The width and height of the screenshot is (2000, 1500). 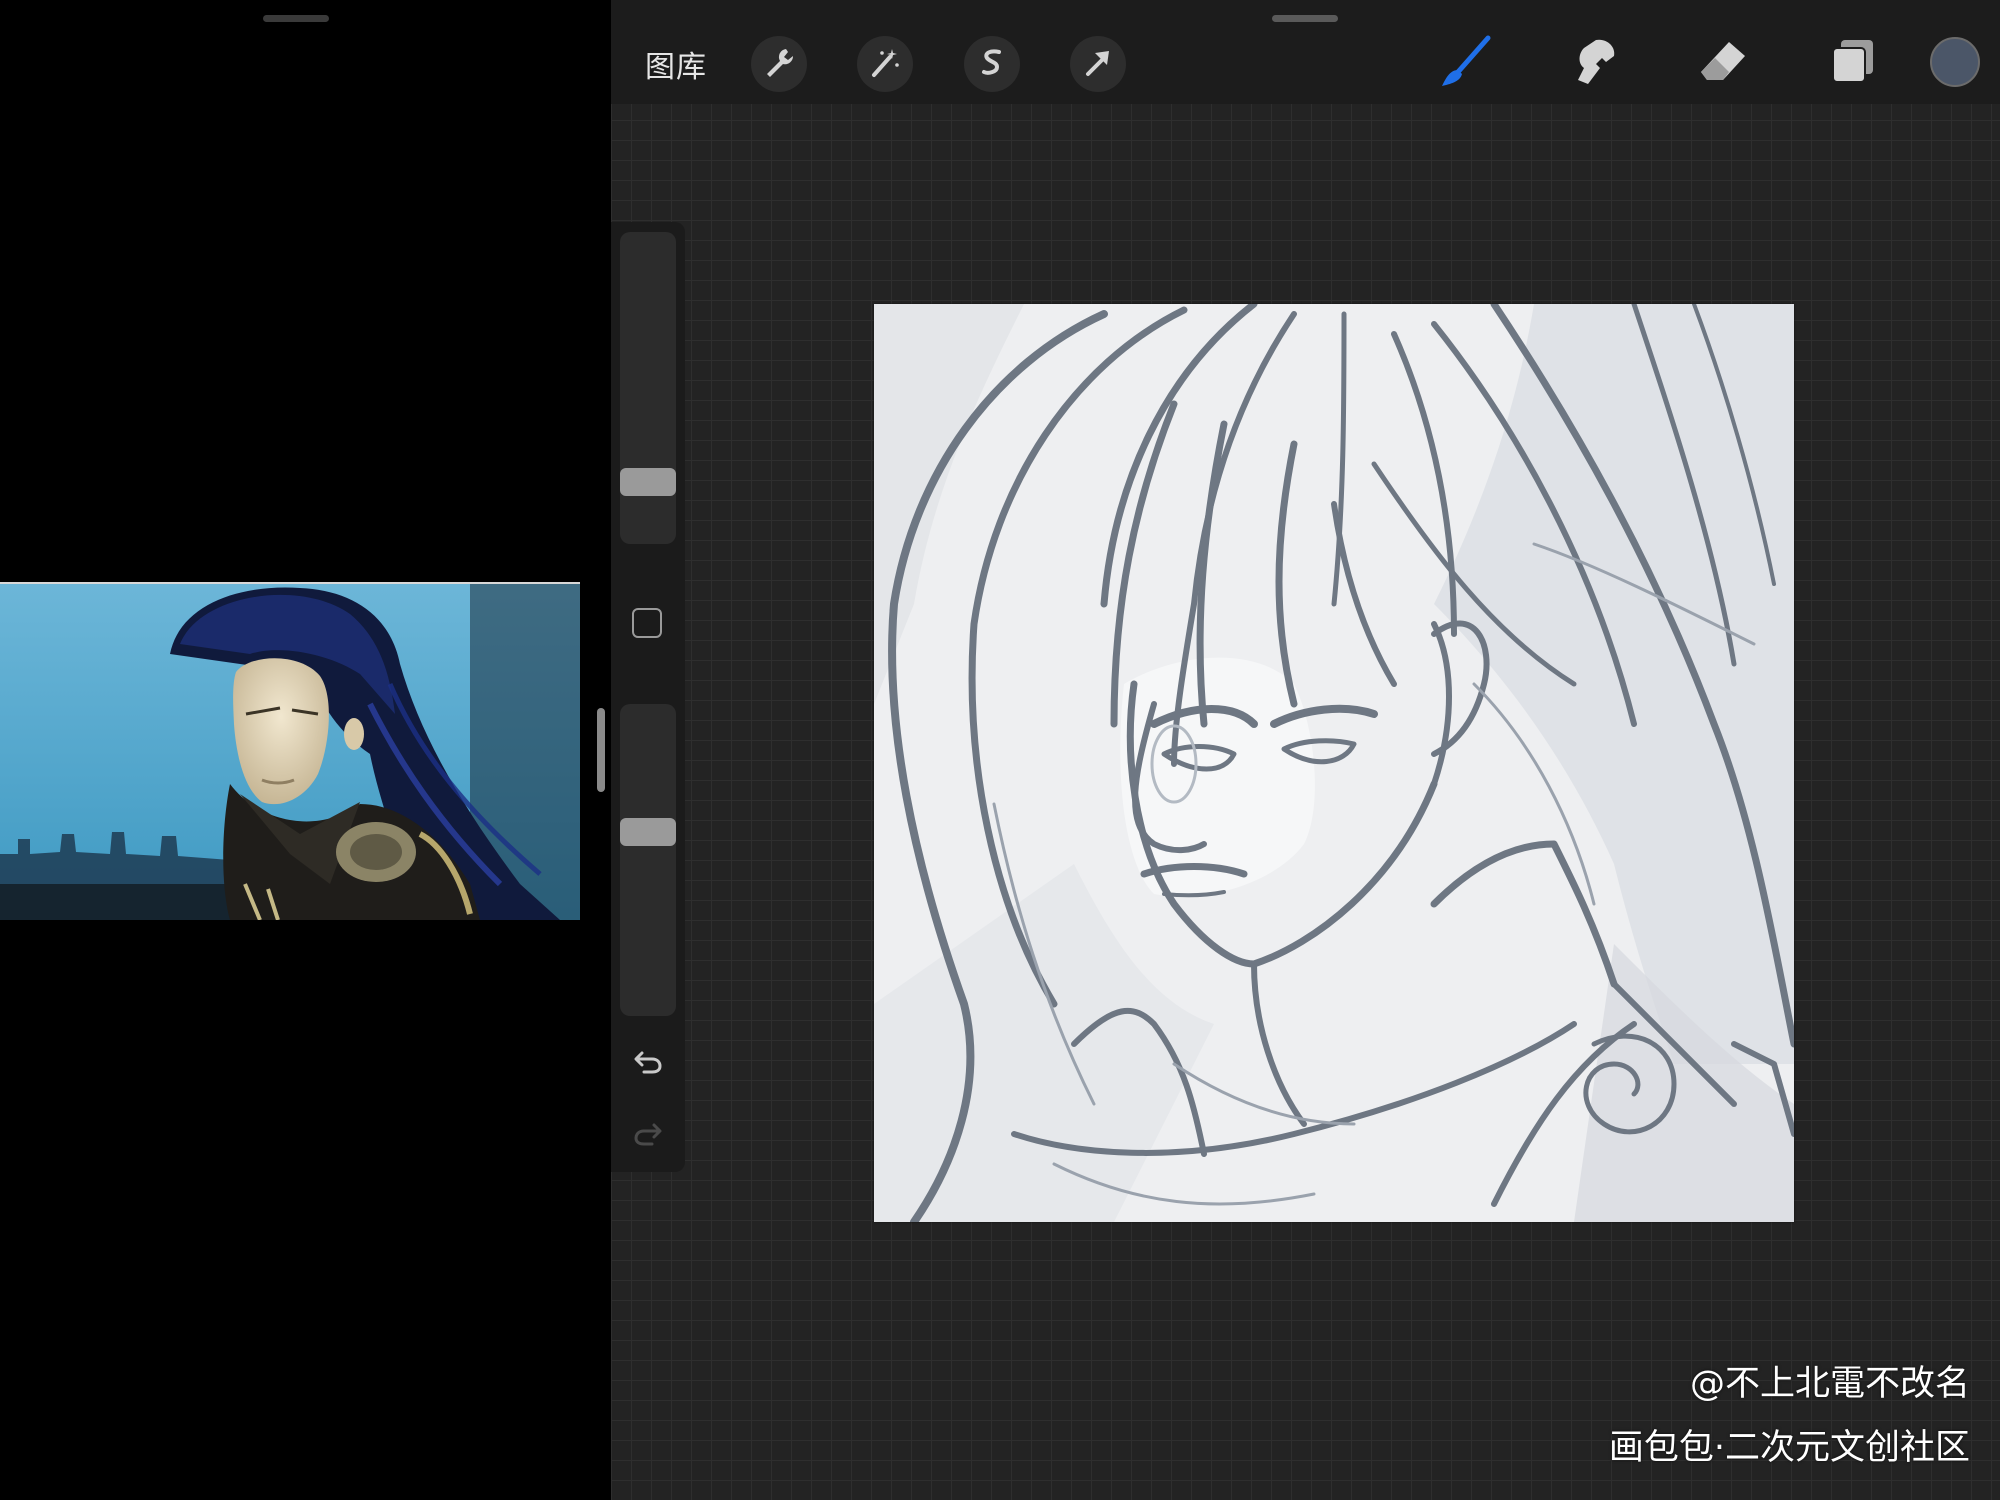 What do you see at coordinates (1789, 1448) in the screenshot?
I see `watermark-site: 画包包·二次元文创社区` at bounding box center [1789, 1448].